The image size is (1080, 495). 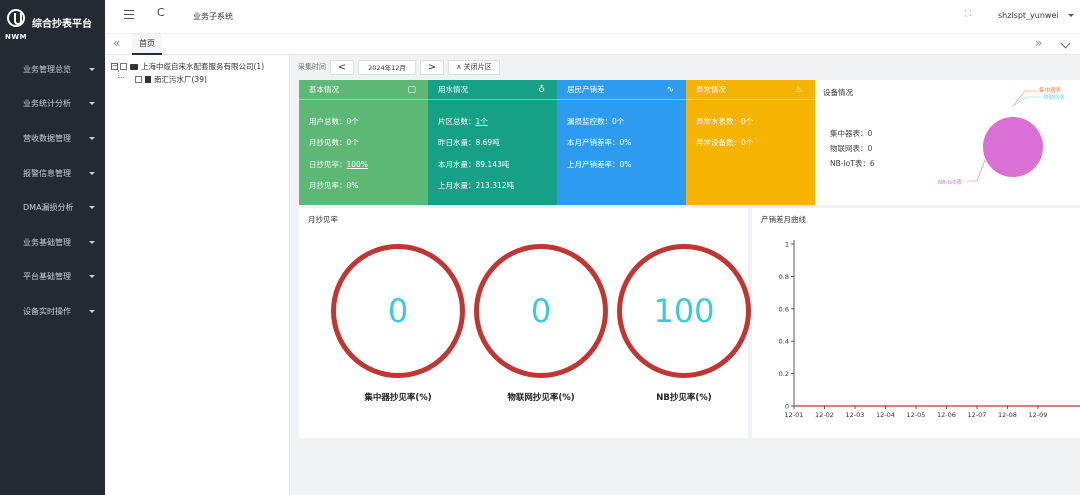 I want to click on card-title: 用水情况, so click(x=453, y=89).